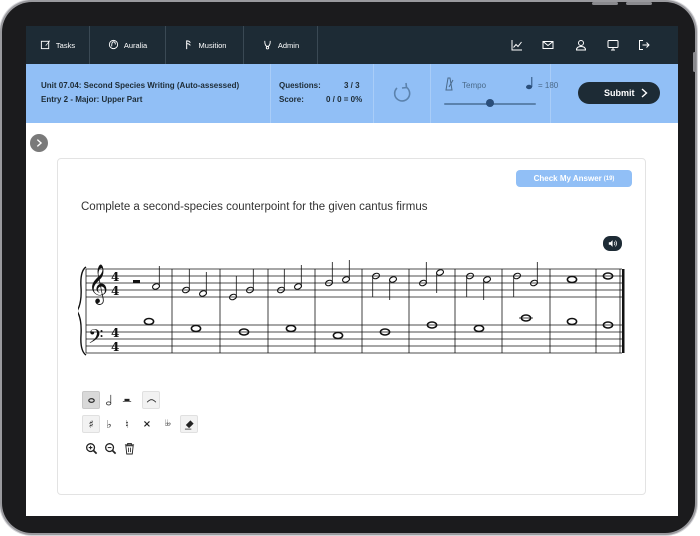 The height and width of the screenshot is (536, 700). I want to click on tab-admin: Admin, so click(281, 45).